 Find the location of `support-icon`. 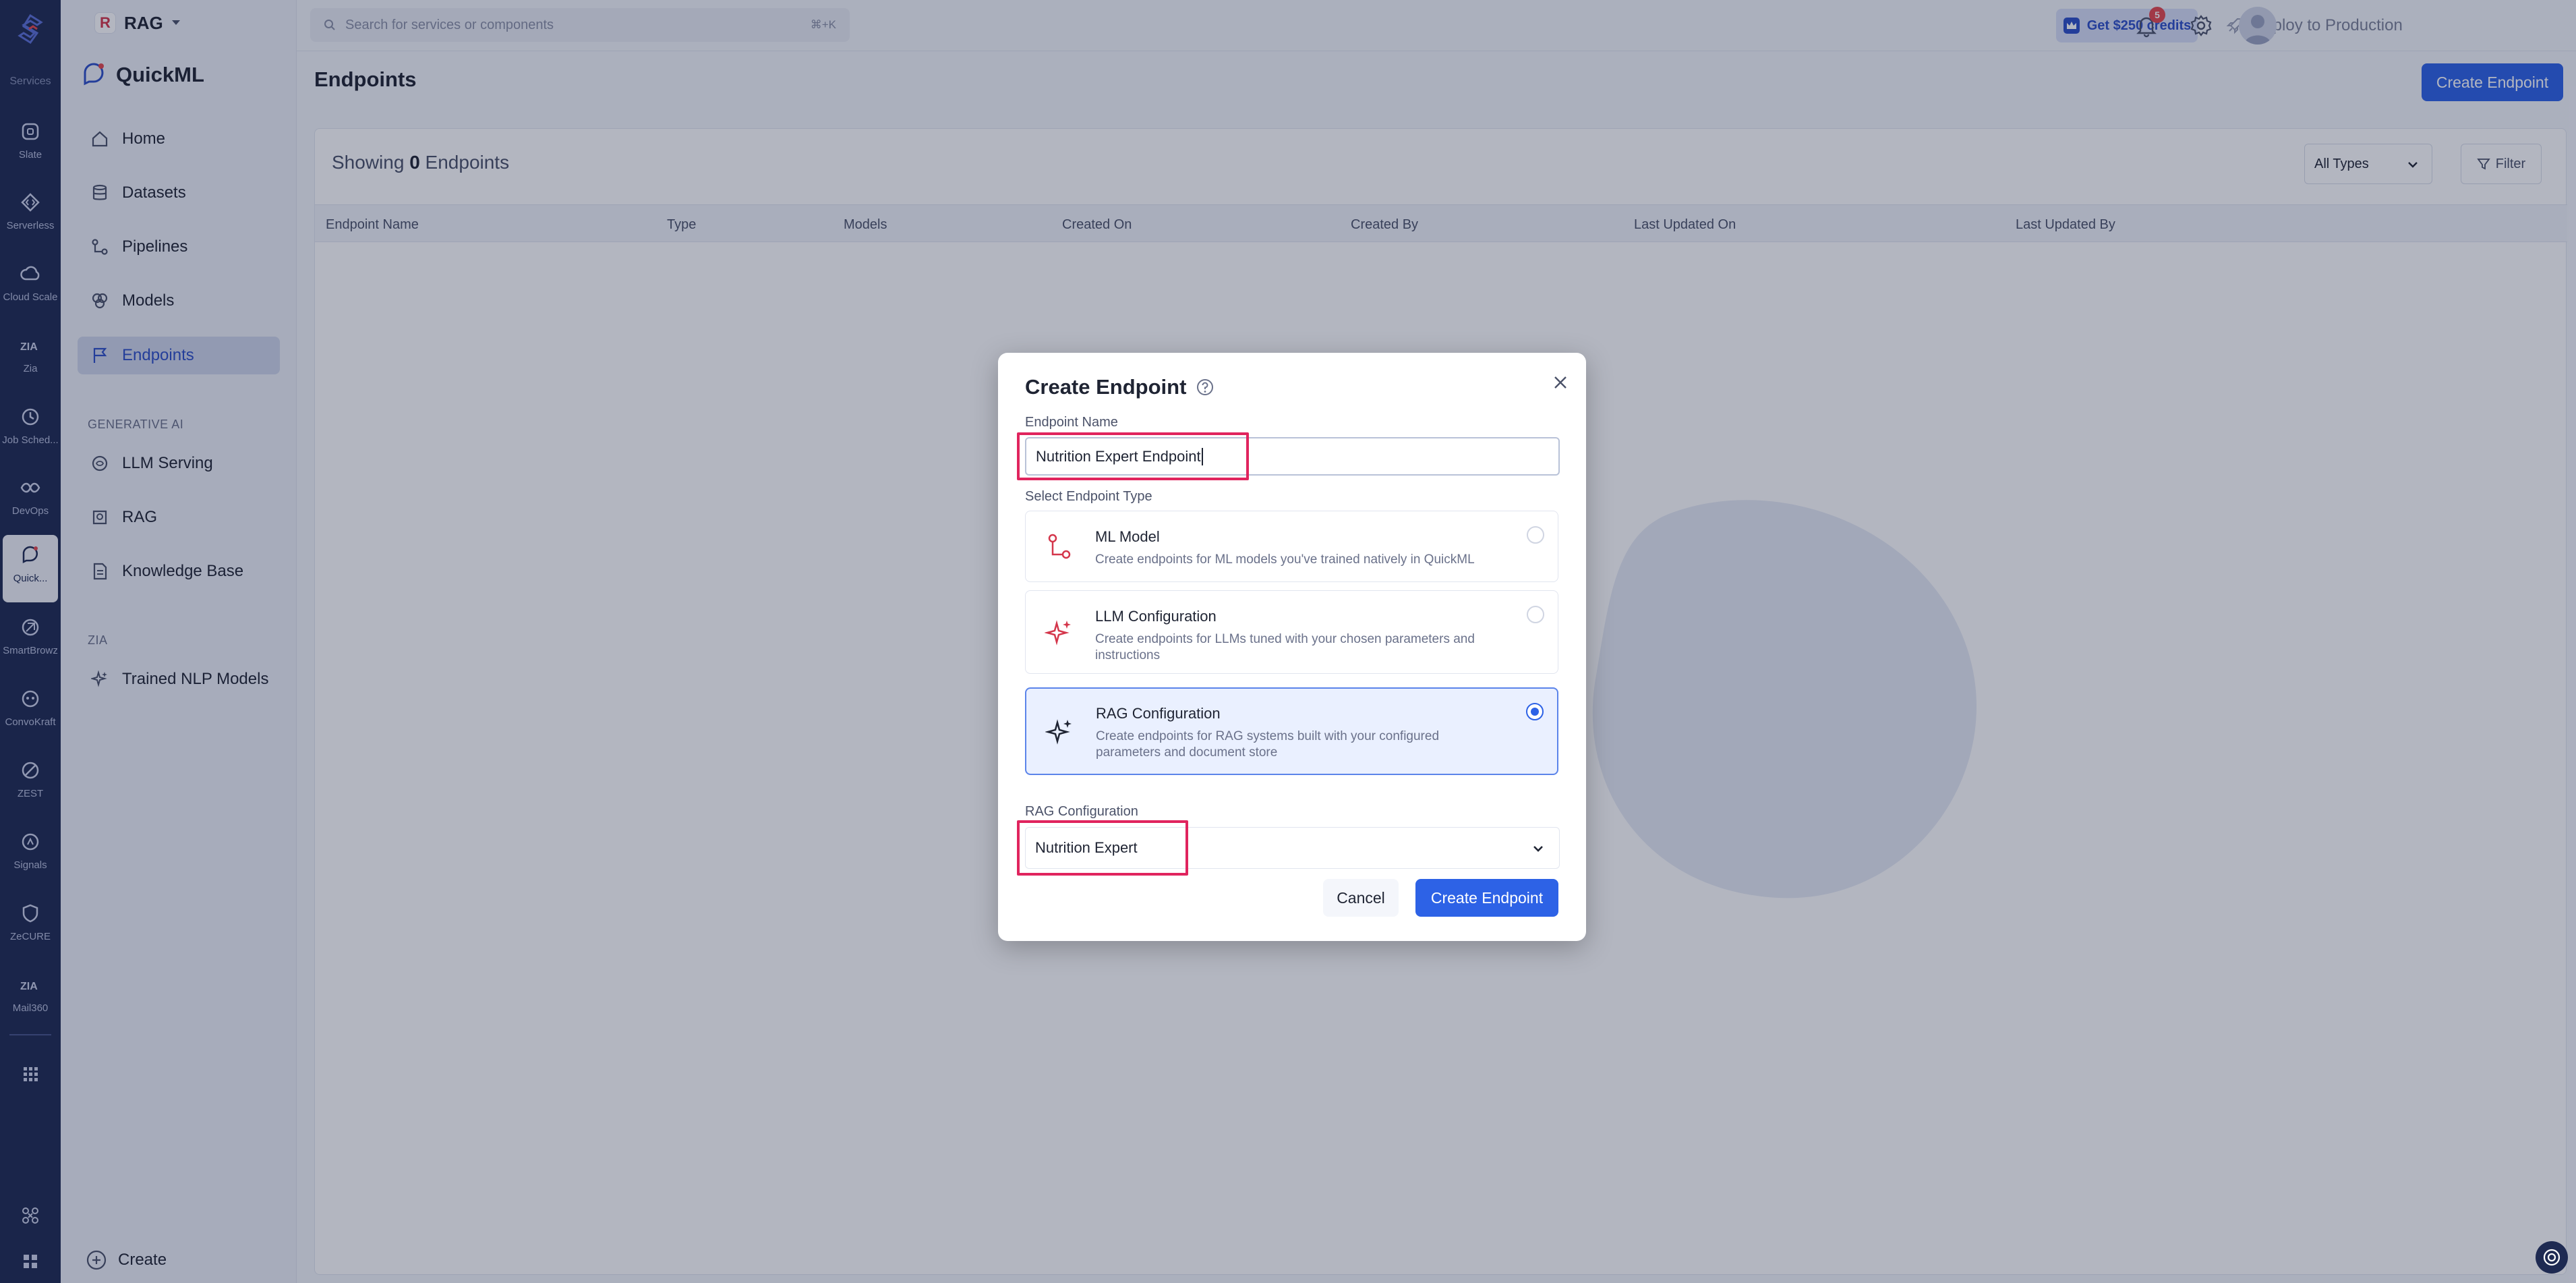

support-icon is located at coordinates (2551, 1257).